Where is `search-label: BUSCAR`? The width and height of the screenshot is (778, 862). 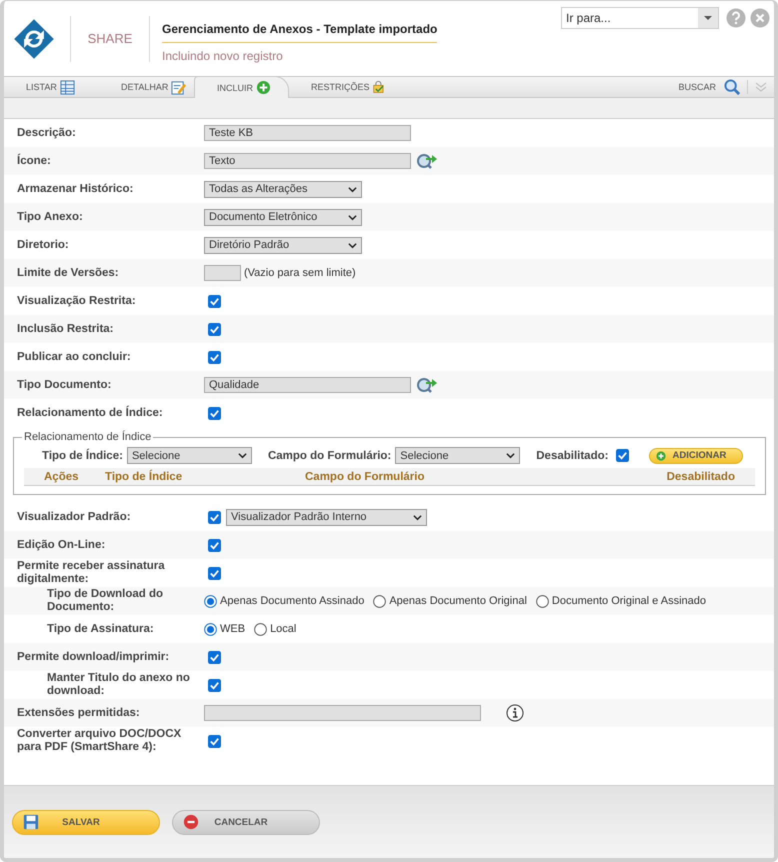 search-label: BUSCAR is located at coordinates (697, 87).